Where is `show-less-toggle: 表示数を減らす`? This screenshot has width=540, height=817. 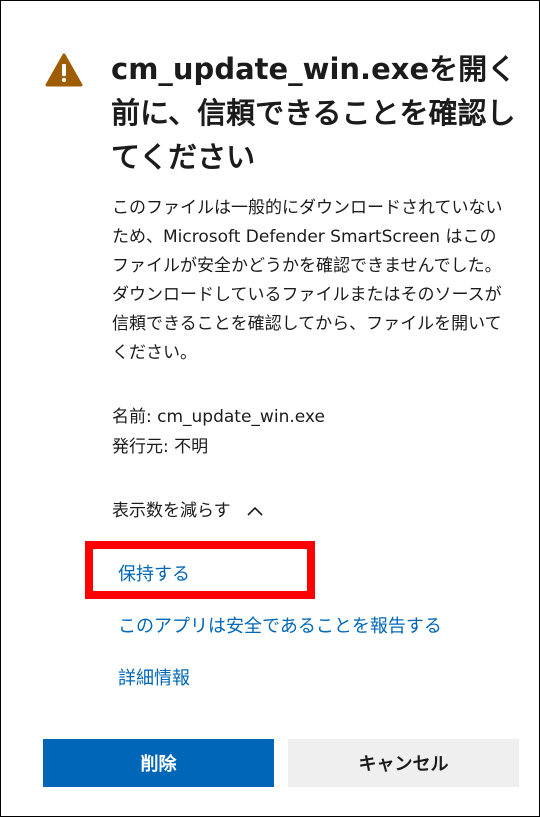 show-less-toggle: 表示数を減らす is located at coordinates (187, 511).